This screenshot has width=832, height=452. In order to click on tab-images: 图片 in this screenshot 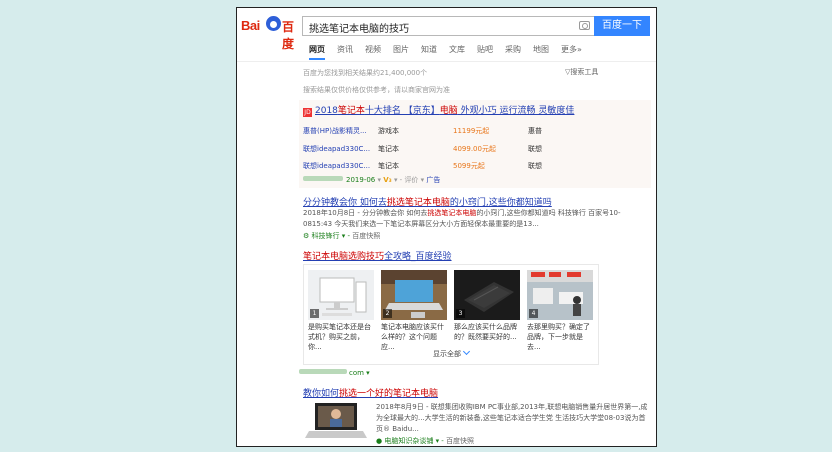, I will do `click(401, 52)`.